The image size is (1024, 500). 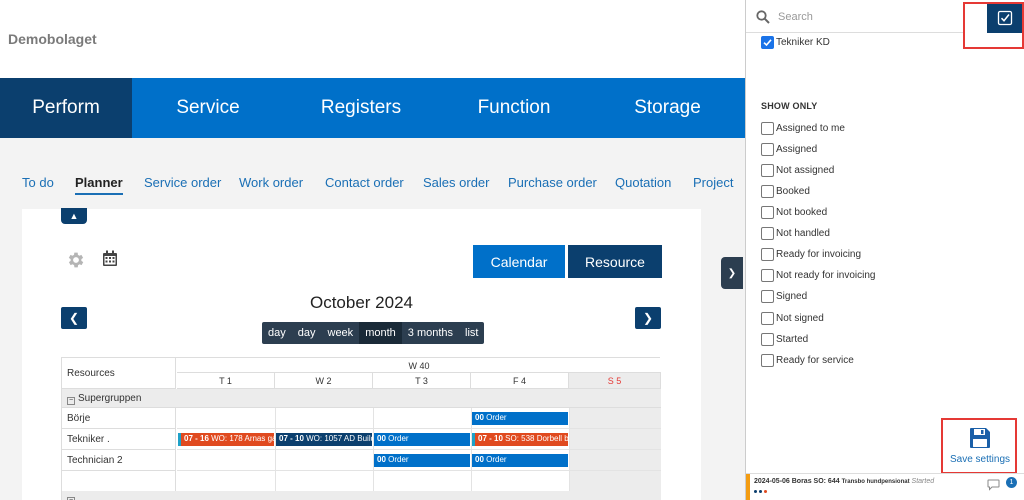 I want to click on resource-row: Börje, so click(x=119, y=418).